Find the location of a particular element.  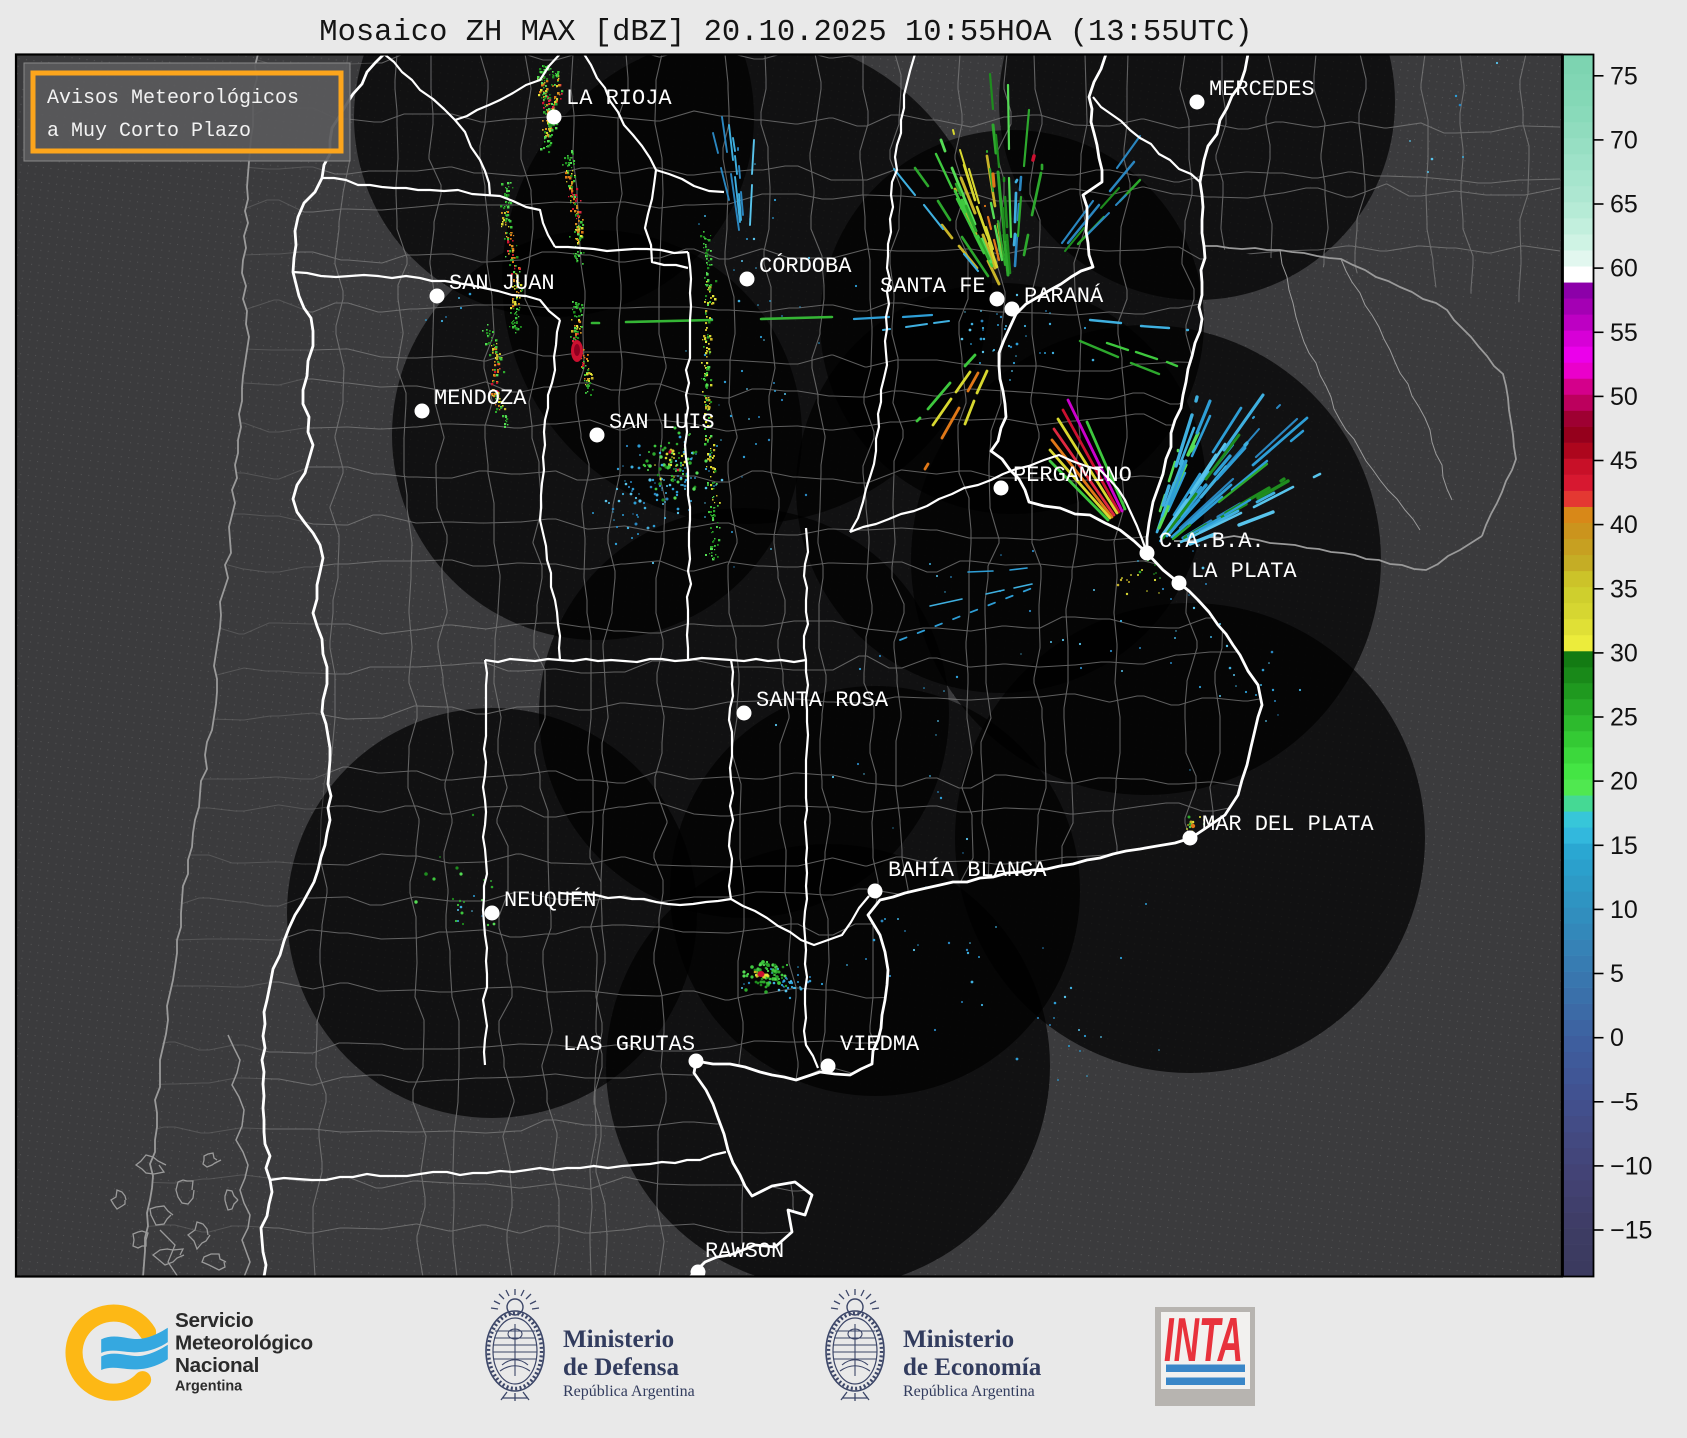

svg-text: −10 is located at coordinates (1631, 1166).